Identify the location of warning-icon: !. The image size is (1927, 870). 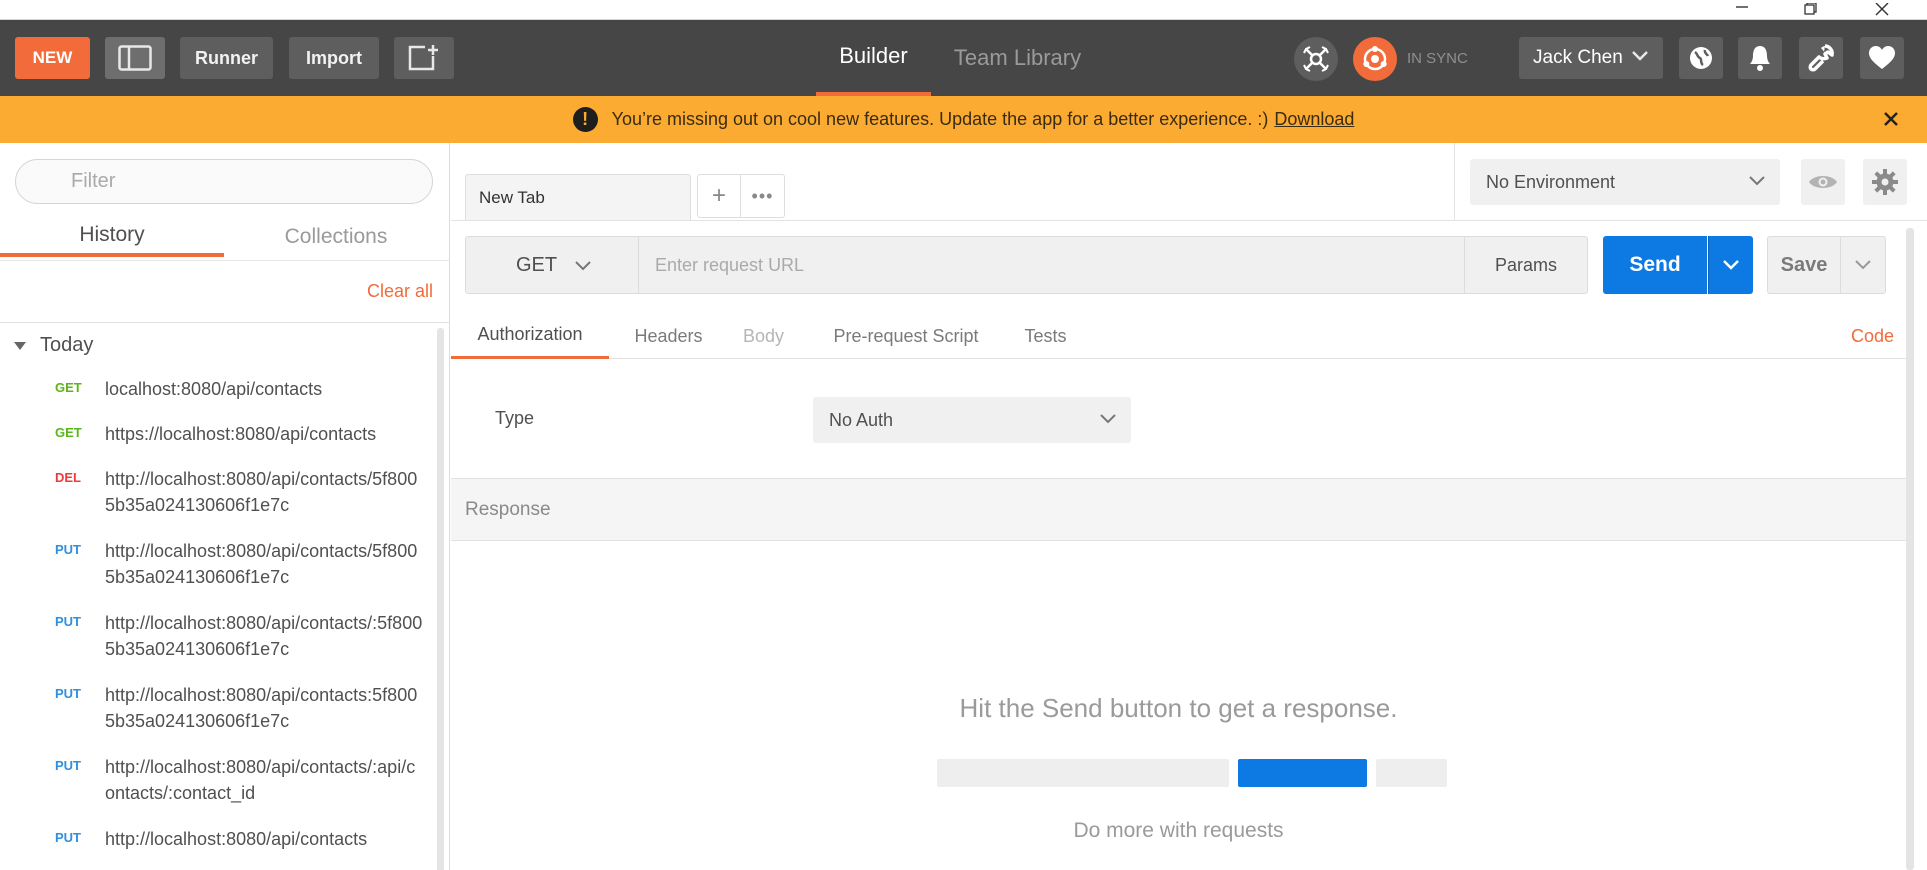
(585, 119).